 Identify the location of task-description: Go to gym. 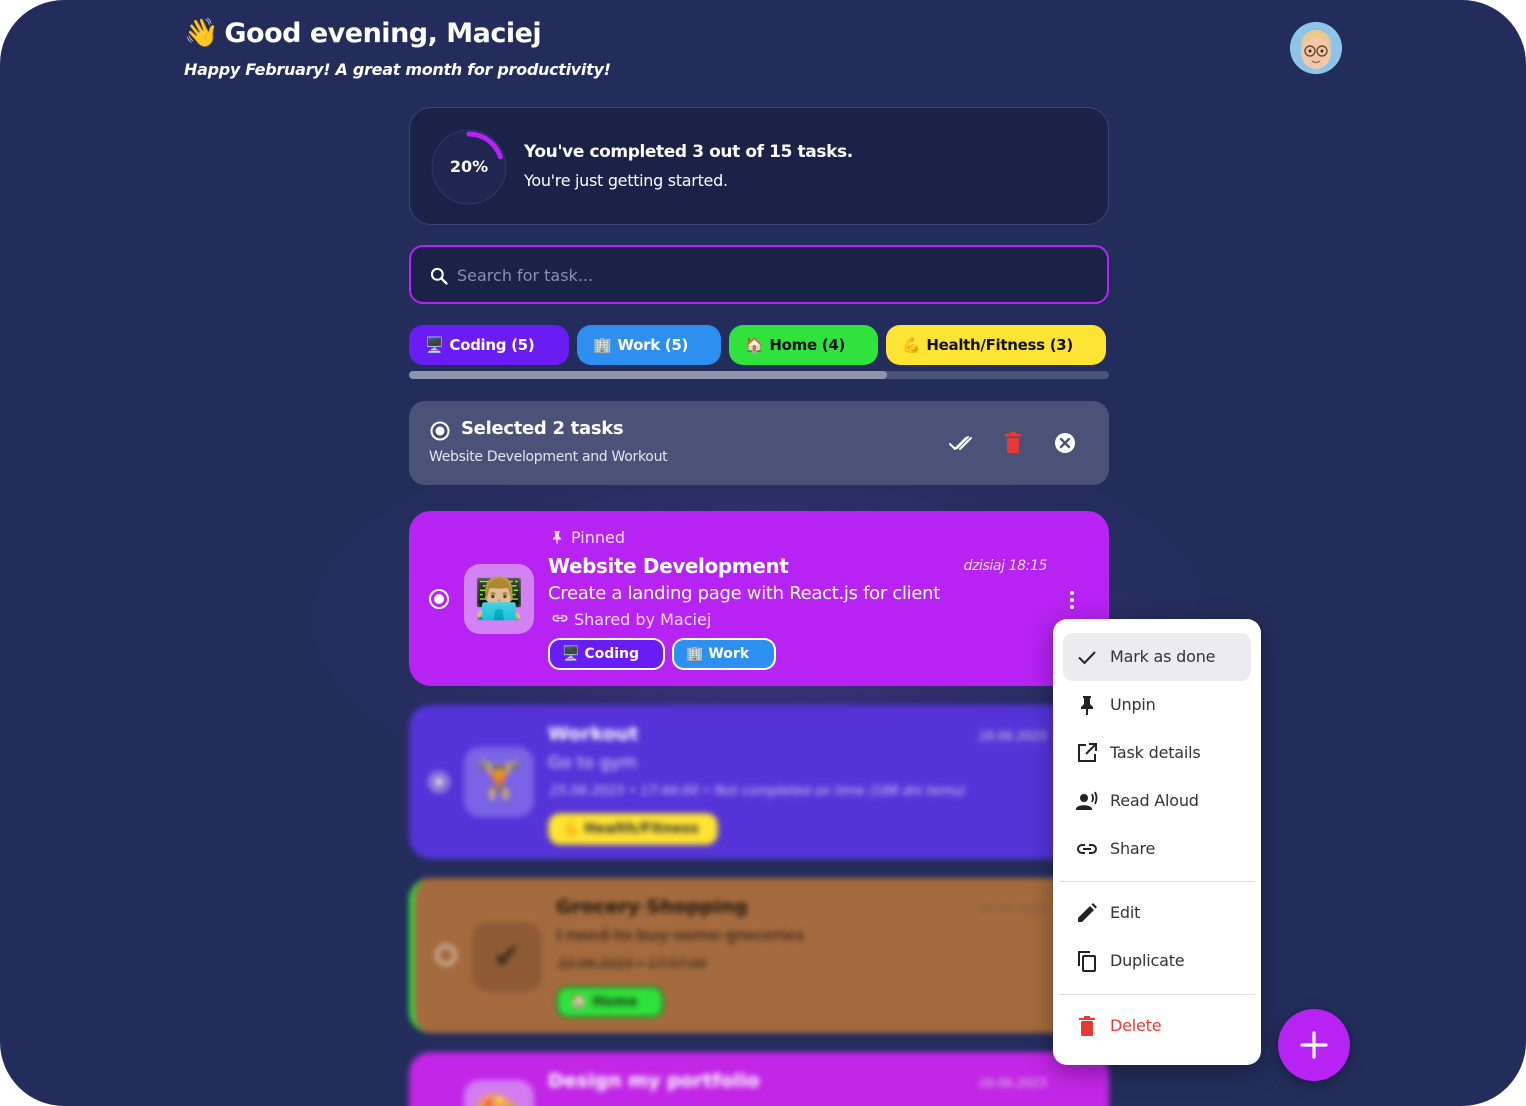
(592, 763).